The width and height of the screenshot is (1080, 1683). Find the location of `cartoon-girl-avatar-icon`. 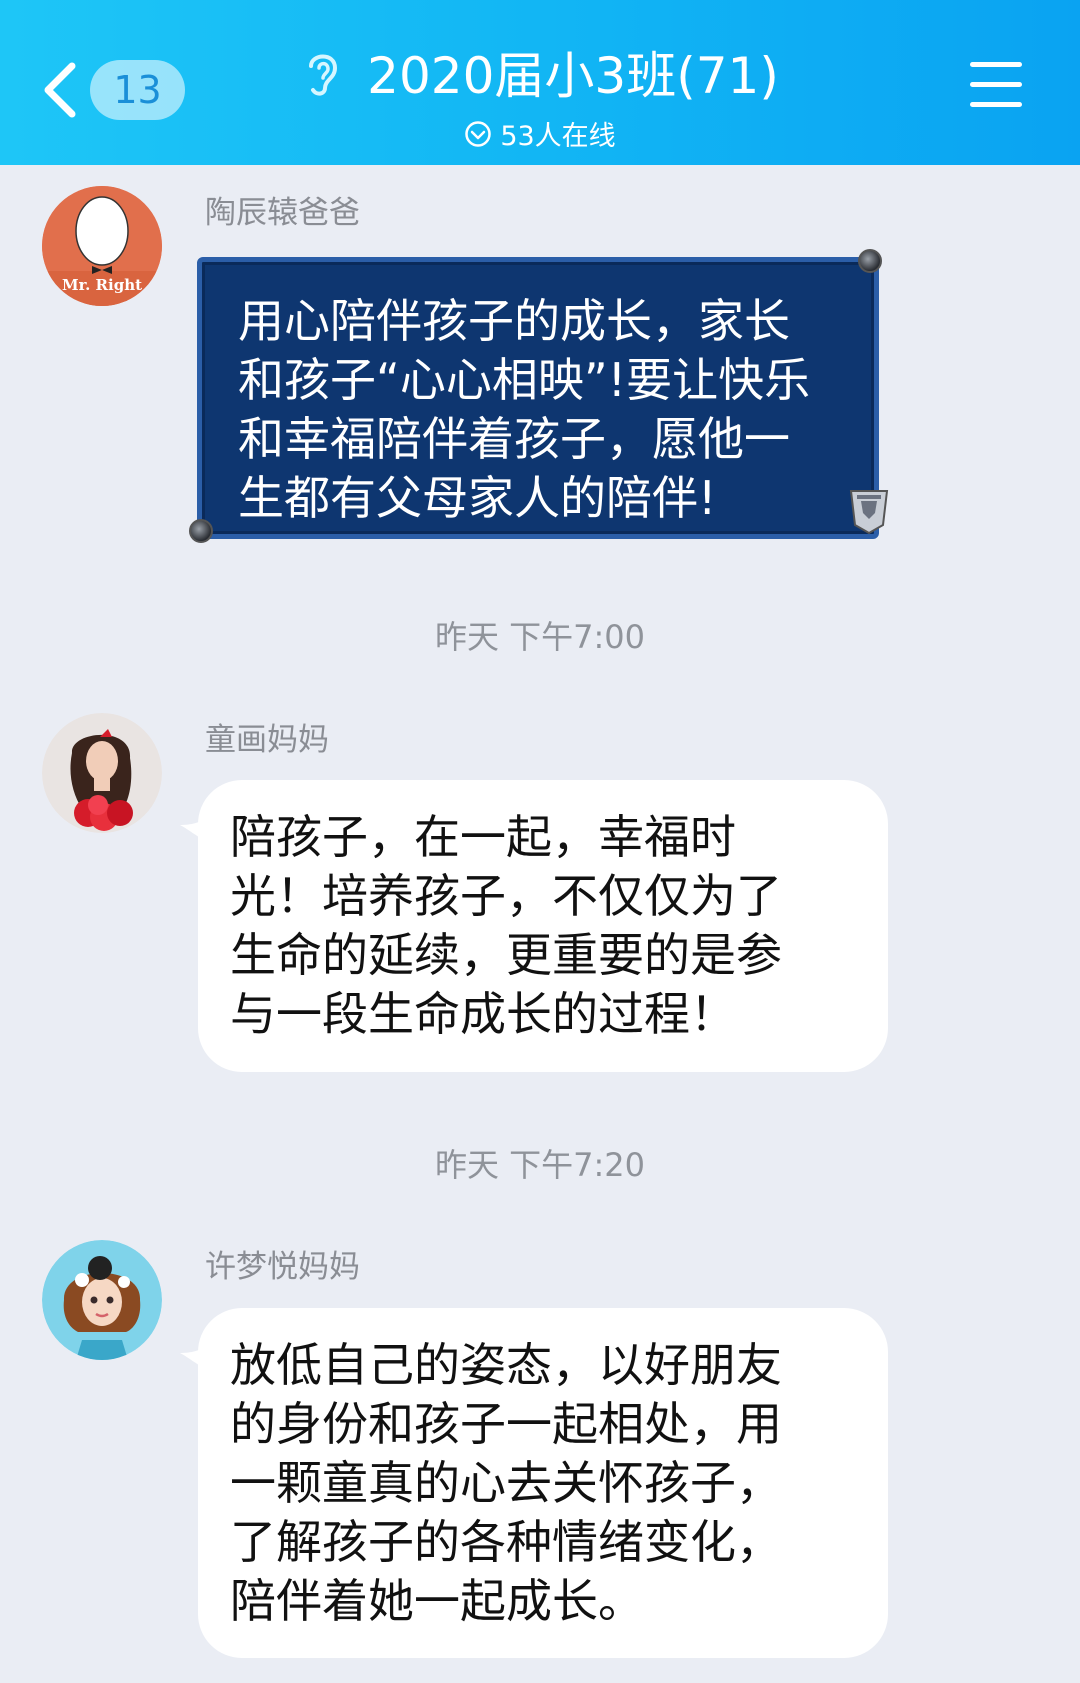

cartoon-girl-avatar-icon is located at coordinates (102, 1300).